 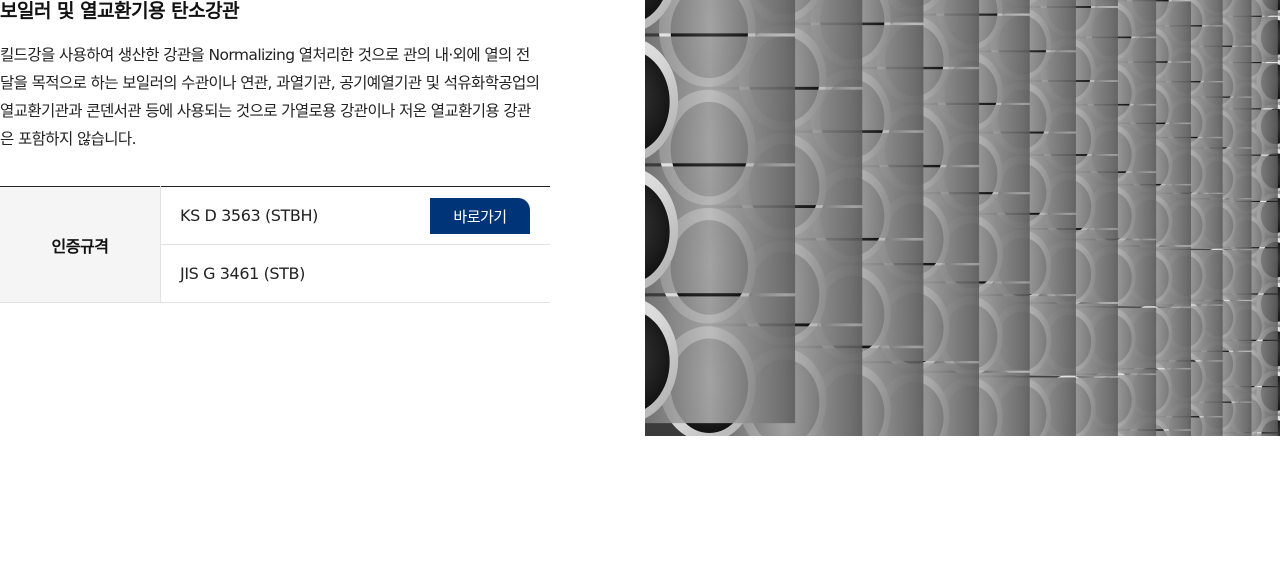 What do you see at coordinates (480, 216) in the screenshot?
I see `goto-button: 바로가기` at bounding box center [480, 216].